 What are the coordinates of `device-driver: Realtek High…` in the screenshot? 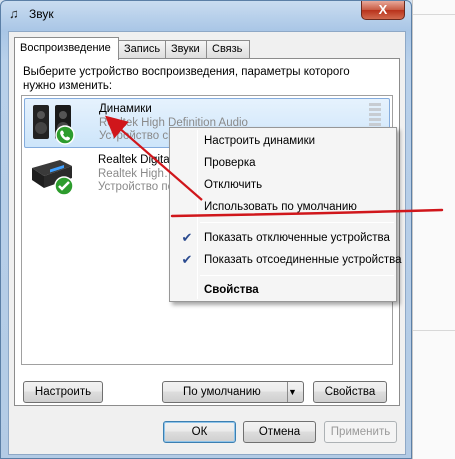 It's located at (137, 174).